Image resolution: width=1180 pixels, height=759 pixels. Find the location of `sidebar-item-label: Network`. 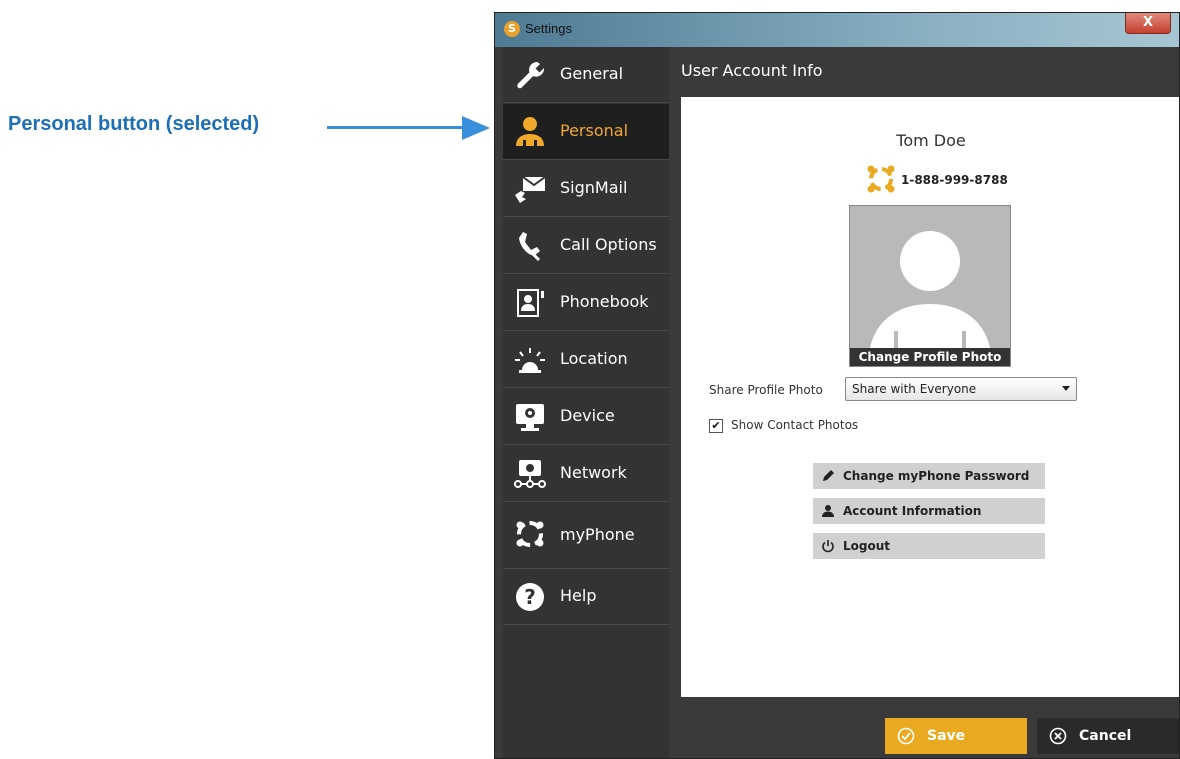

sidebar-item-label: Network is located at coordinates (593, 472).